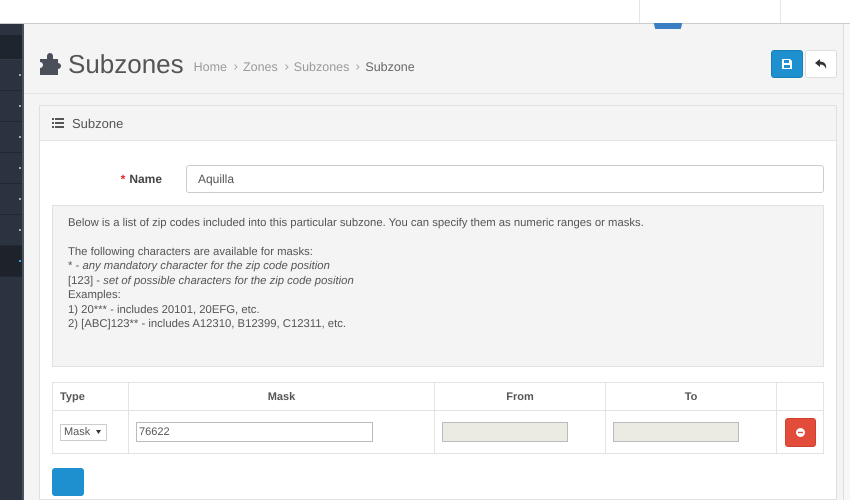 This screenshot has height=500, width=850. What do you see at coordinates (126, 64) in the screenshot?
I see `page-title: Subzones` at bounding box center [126, 64].